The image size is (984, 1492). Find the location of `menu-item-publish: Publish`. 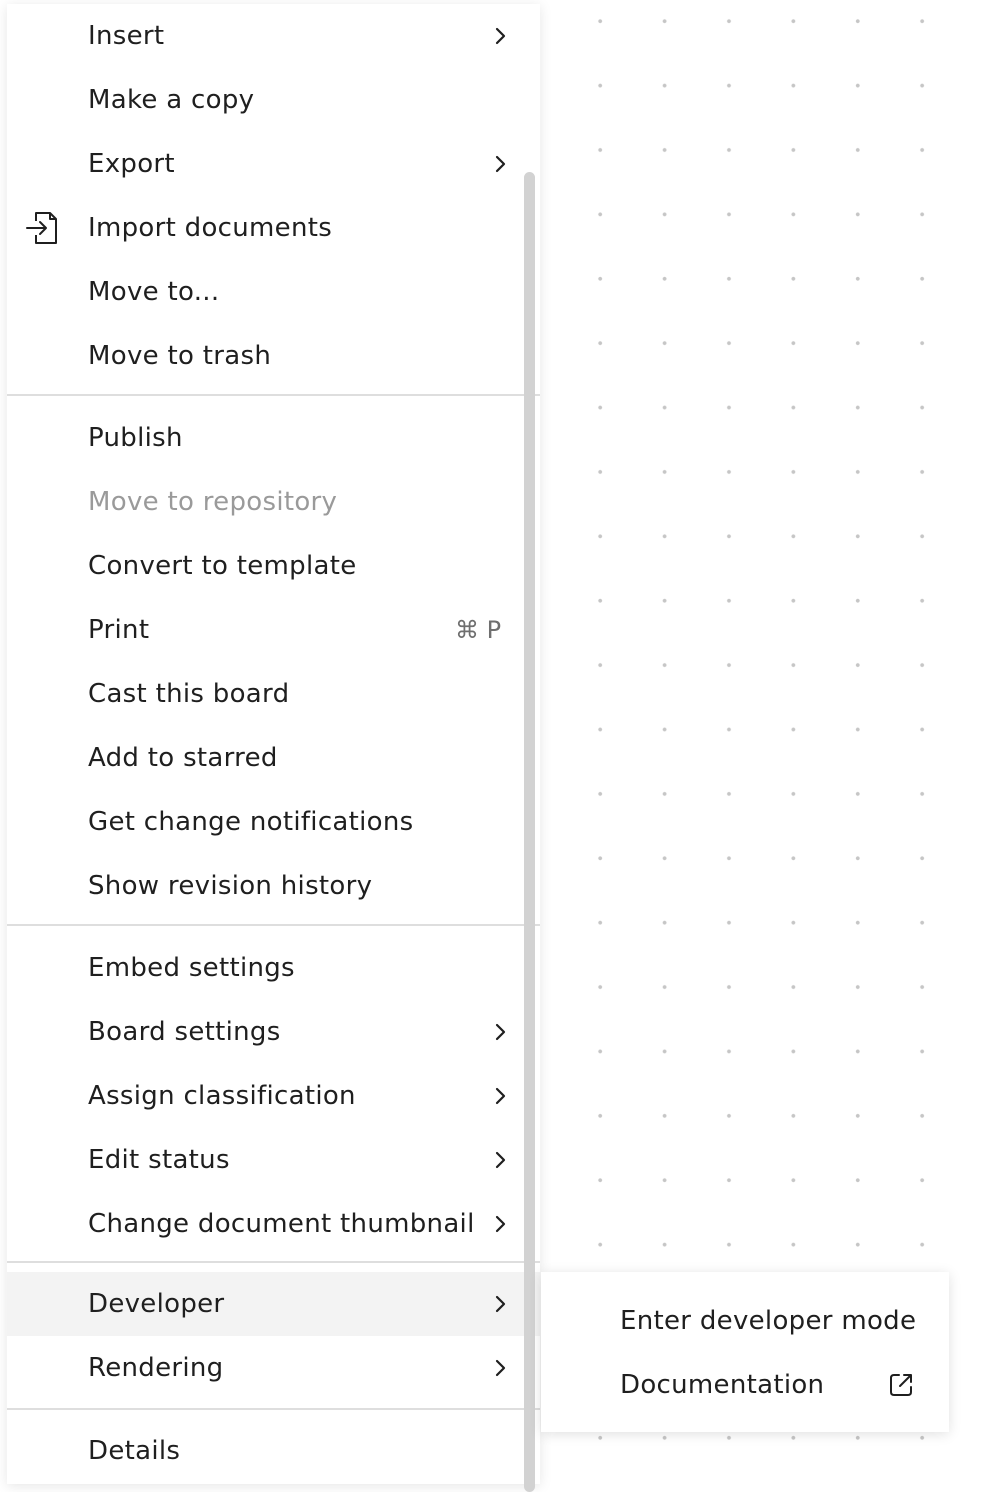

menu-item-publish: Publish is located at coordinates (273, 438).